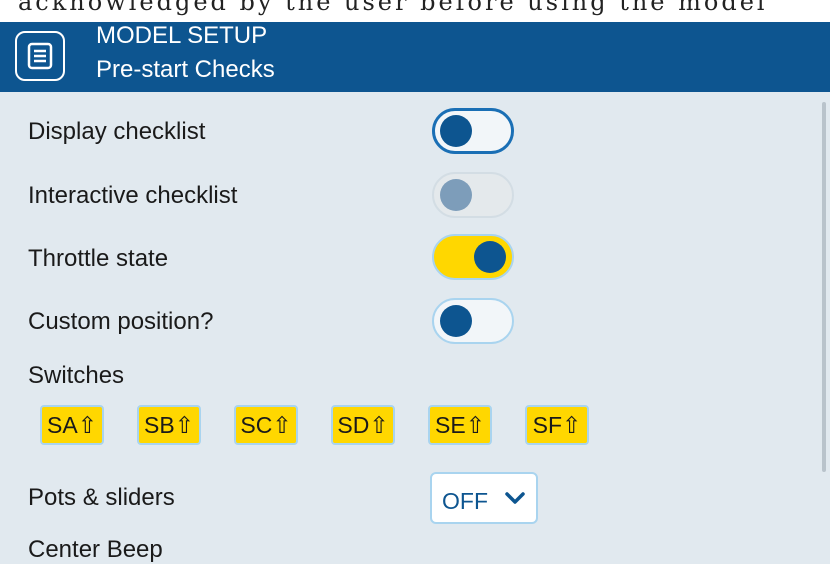  Describe the element at coordinates (98, 258) in the screenshot. I see `throttle-state-label: Throttle state` at that location.